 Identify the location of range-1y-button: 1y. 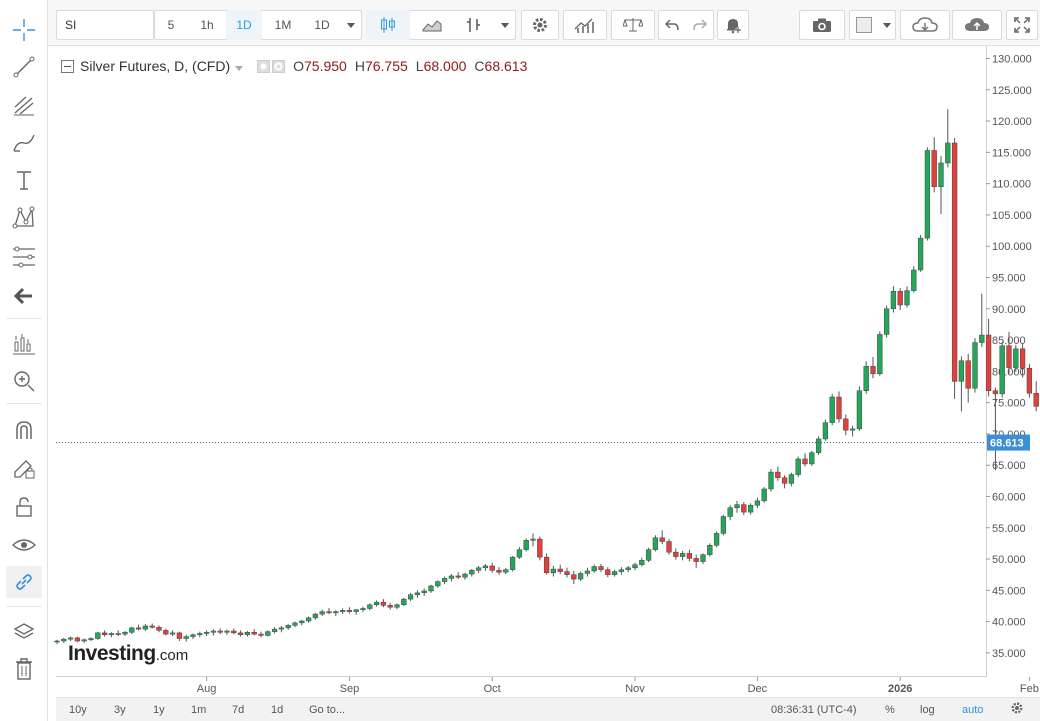
(159, 710).